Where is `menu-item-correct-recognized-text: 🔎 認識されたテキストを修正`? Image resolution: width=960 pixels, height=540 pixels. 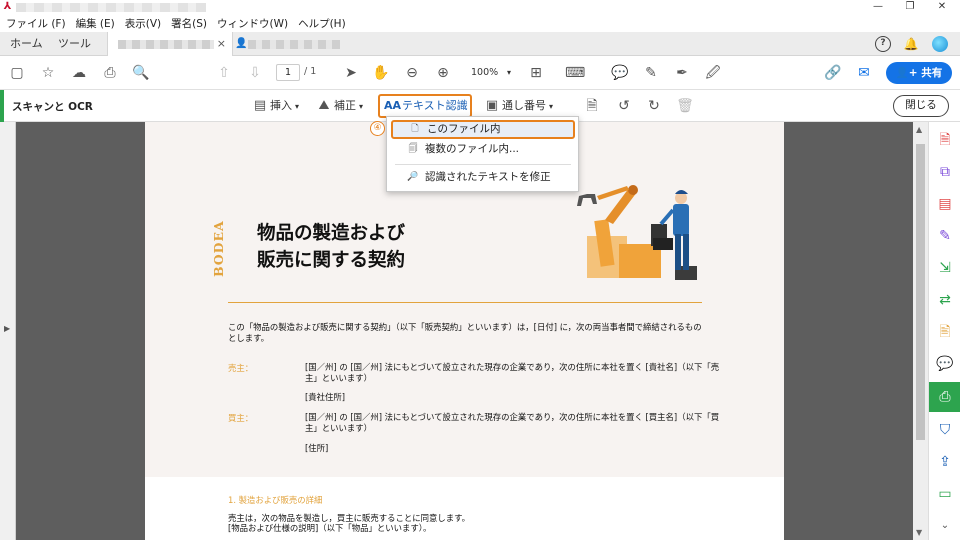 menu-item-correct-recognized-text: 🔎 認識されたテキストを修正 is located at coordinates (483, 177).